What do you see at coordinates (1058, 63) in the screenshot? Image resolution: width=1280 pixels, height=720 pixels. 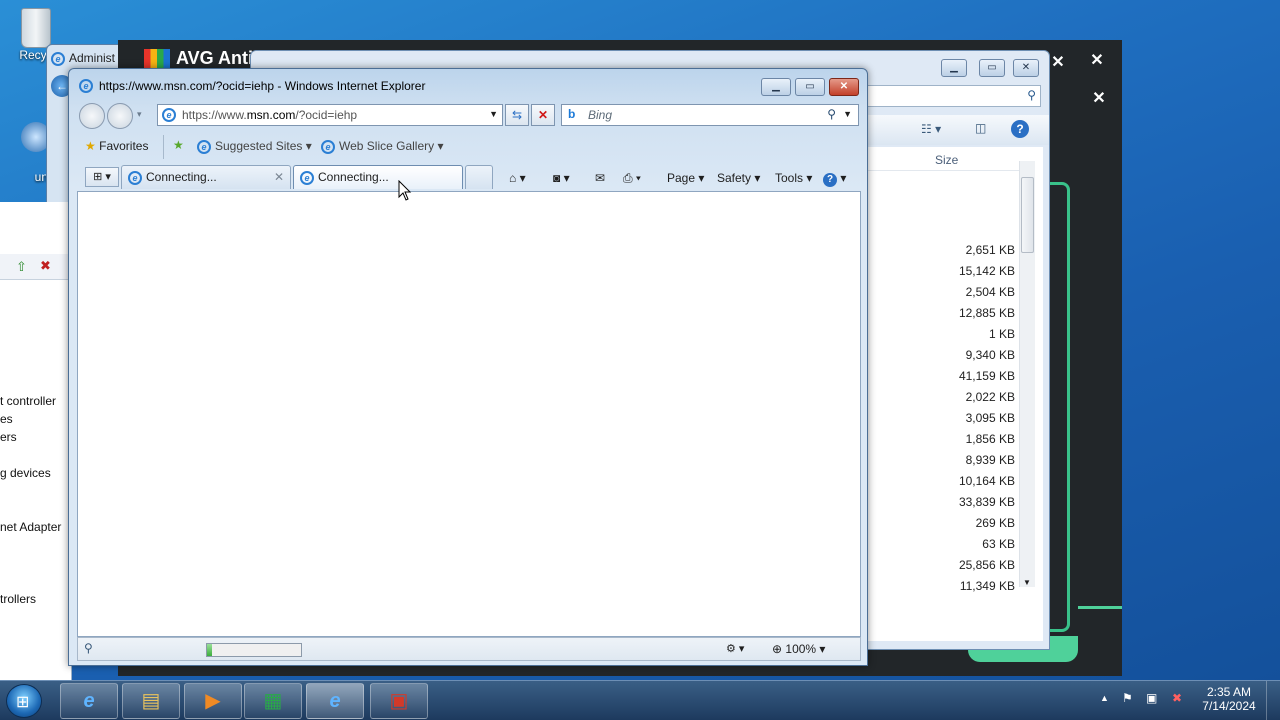 I see `explorer-outer-close-icon: ✕` at bounding box center [1058, 63].